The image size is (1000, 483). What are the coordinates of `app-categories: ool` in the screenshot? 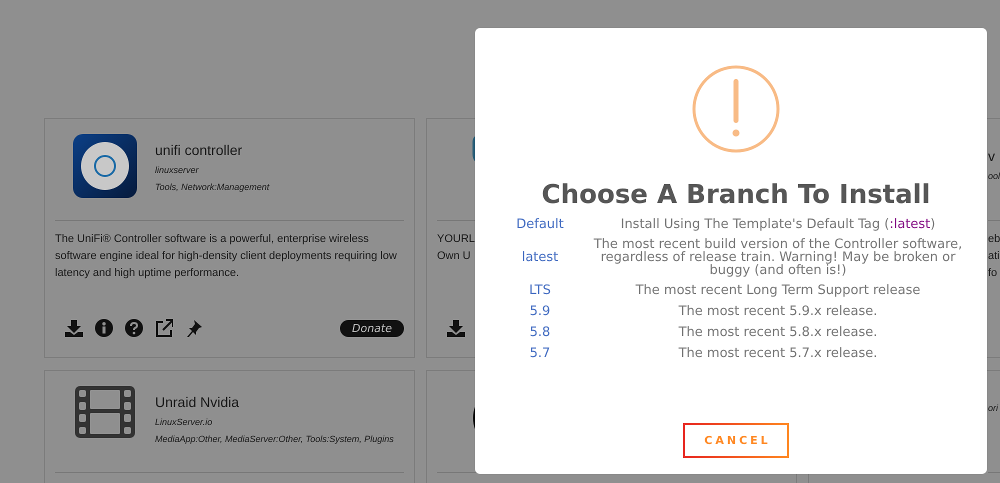 It's located at (994, 176).